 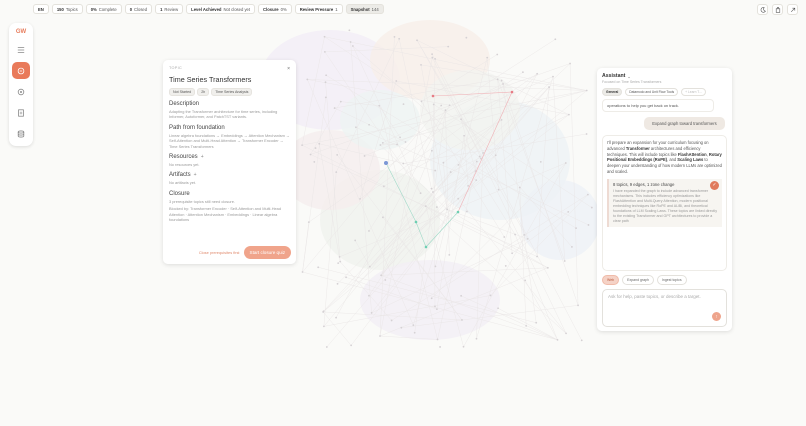 What do you see at coordinates (21, 91) in the screenshot?
I see `settings-icon` at bounding box center [21, 91].